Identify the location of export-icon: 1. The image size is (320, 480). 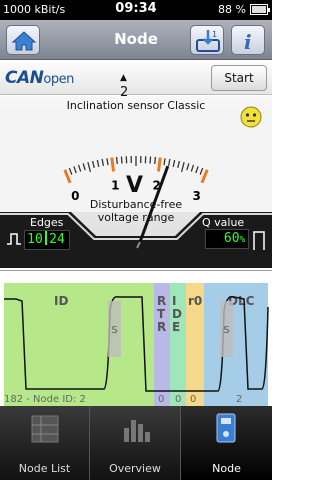
(208, 41).